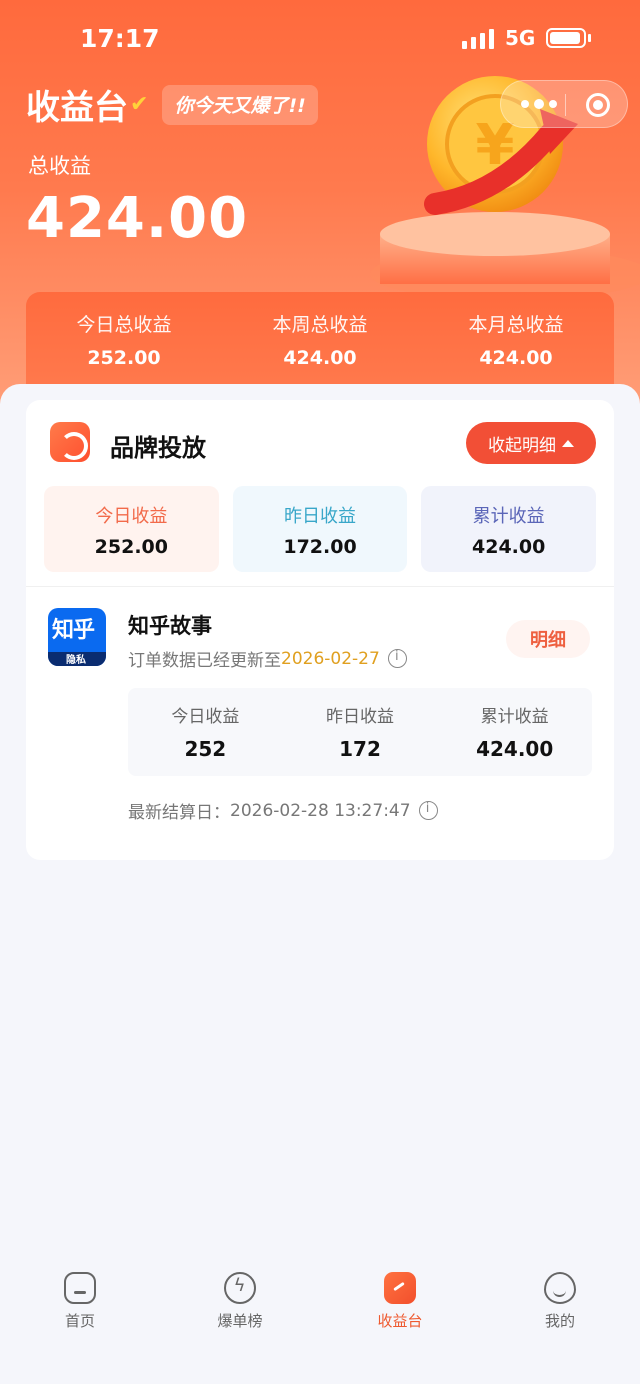  I want to click on collapse-details-button: 收起明细, so click(531, 443).